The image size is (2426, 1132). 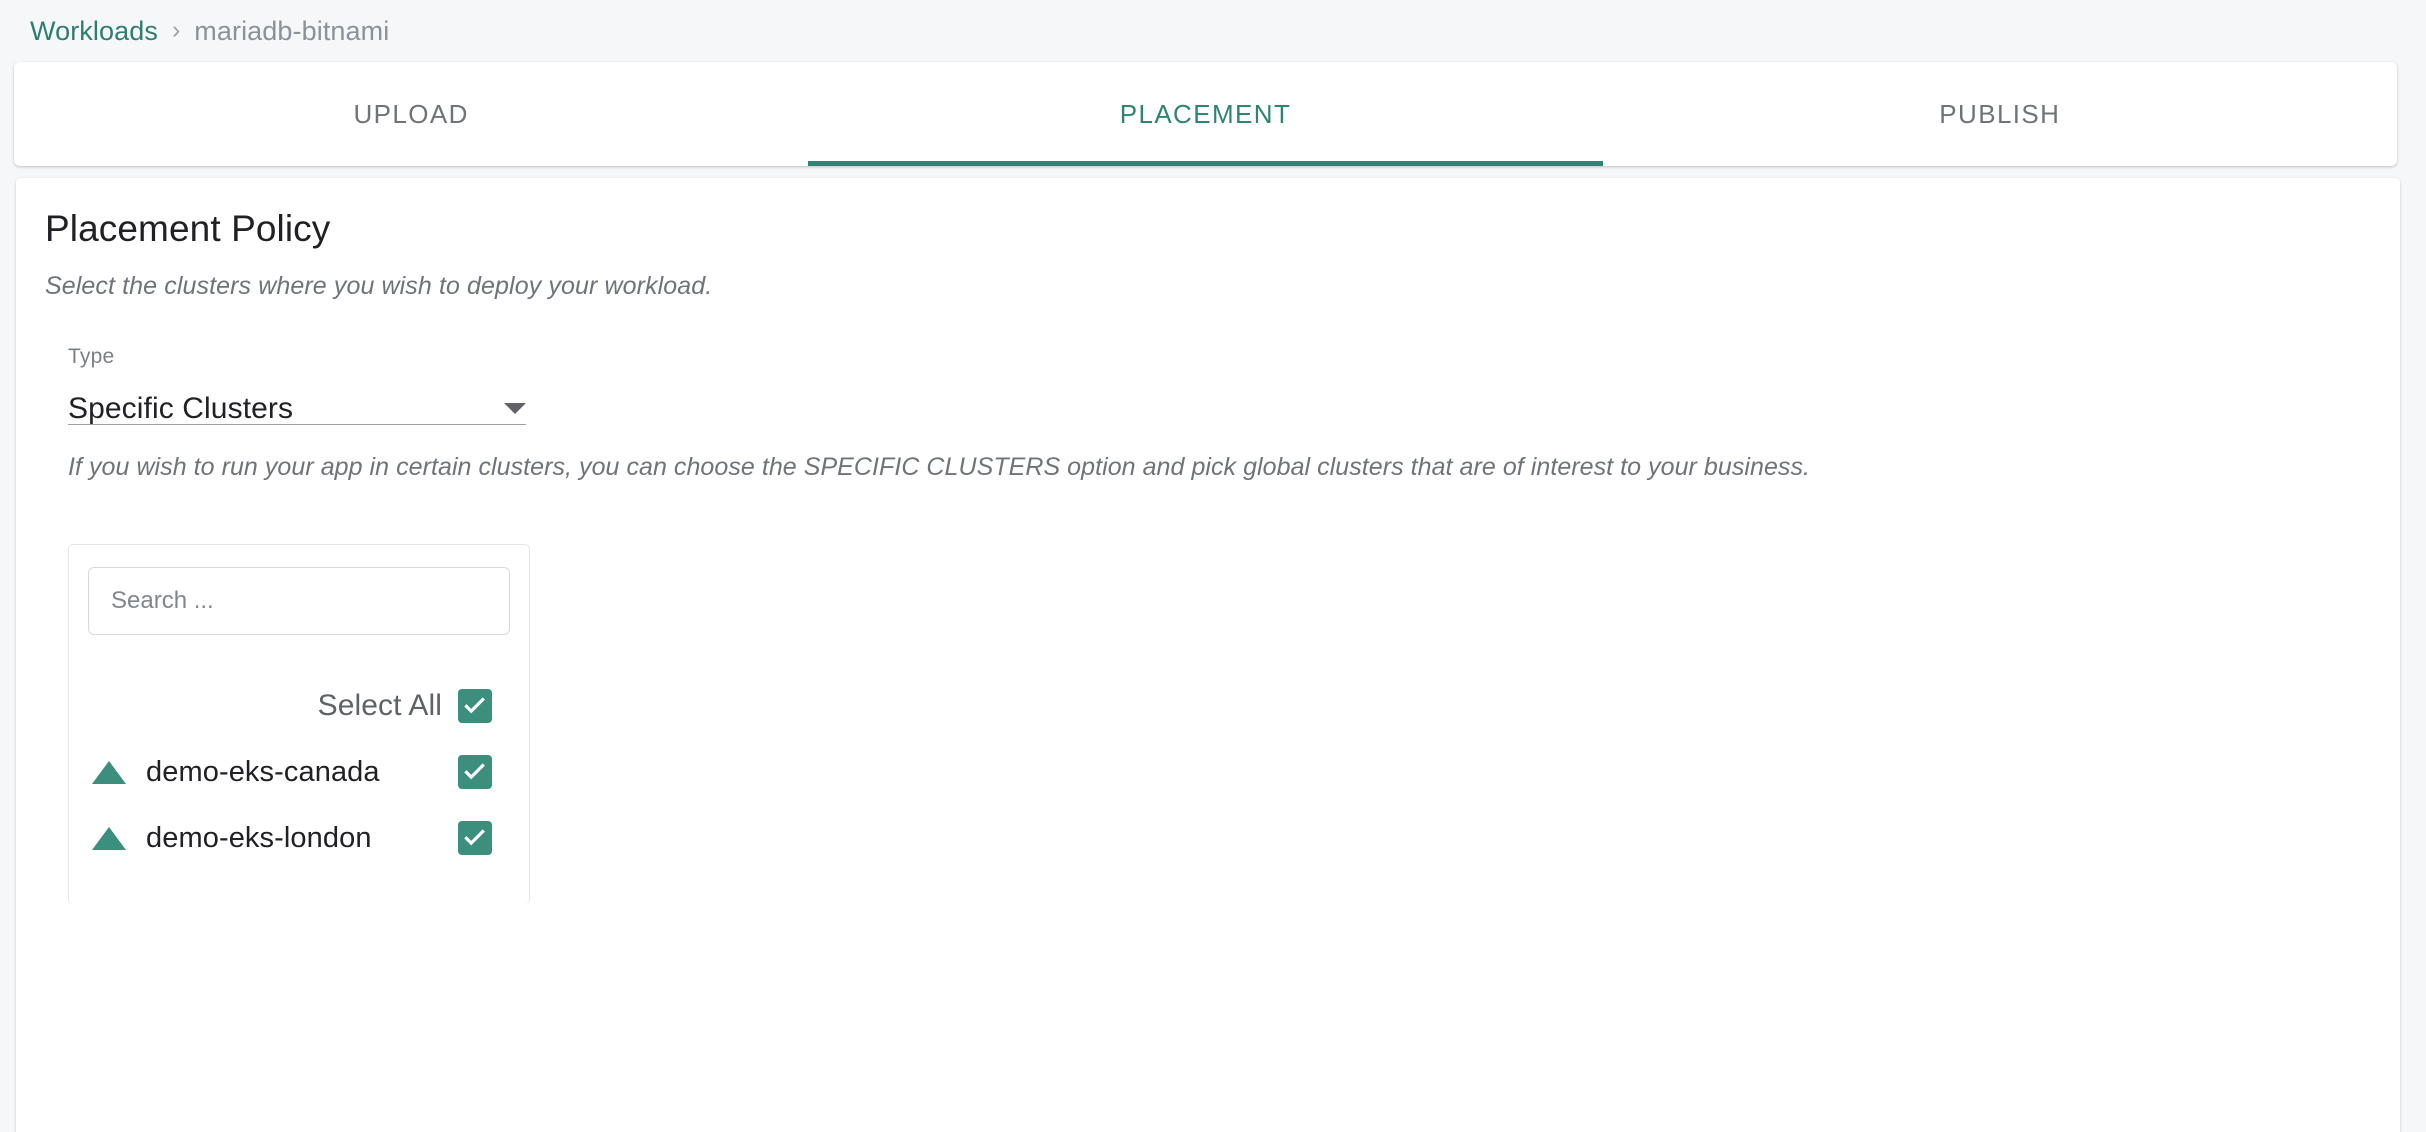 What do you see at coordinates (94, 31) in the screenshot?
I see `breadcrumb-link-workloads: Workloads` at bounding box center [94, 31].